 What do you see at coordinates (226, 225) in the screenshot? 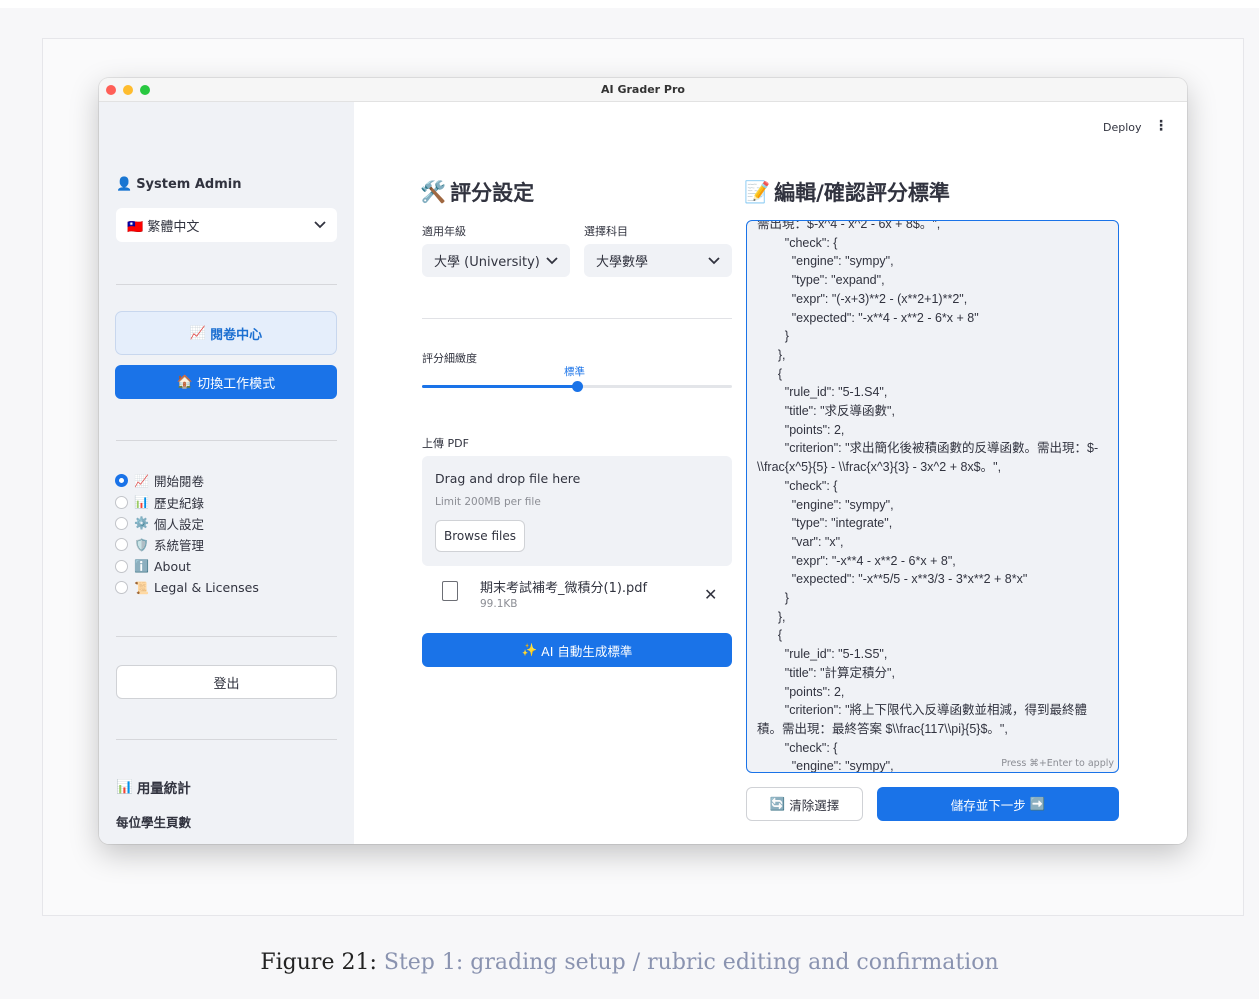
I see `language-select: 🇹🇼 繁體中文` at bounding box center [226, 225].